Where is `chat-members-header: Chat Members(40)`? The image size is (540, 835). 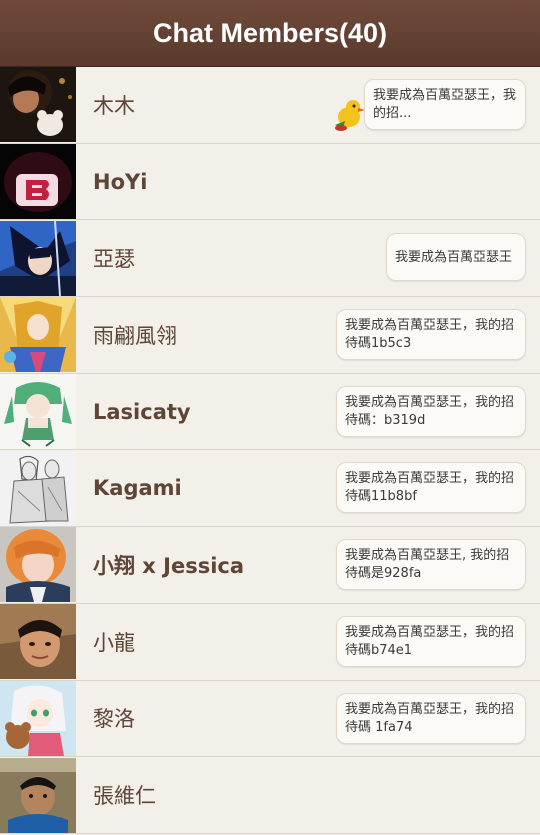
chat-members-header: Chat Members(40) is located at coordinates (270, 33).